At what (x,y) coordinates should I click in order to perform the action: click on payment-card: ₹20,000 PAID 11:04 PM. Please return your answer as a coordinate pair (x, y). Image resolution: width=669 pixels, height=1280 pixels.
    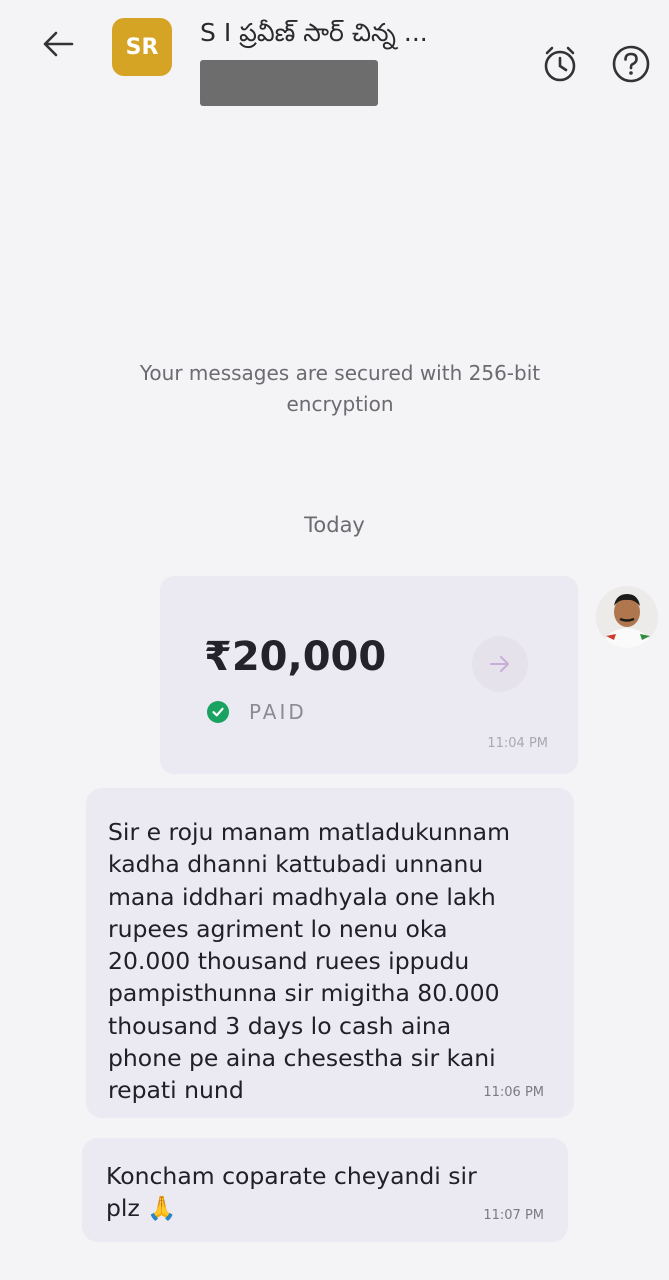
    Looking at the image, I should click on (369, 675).